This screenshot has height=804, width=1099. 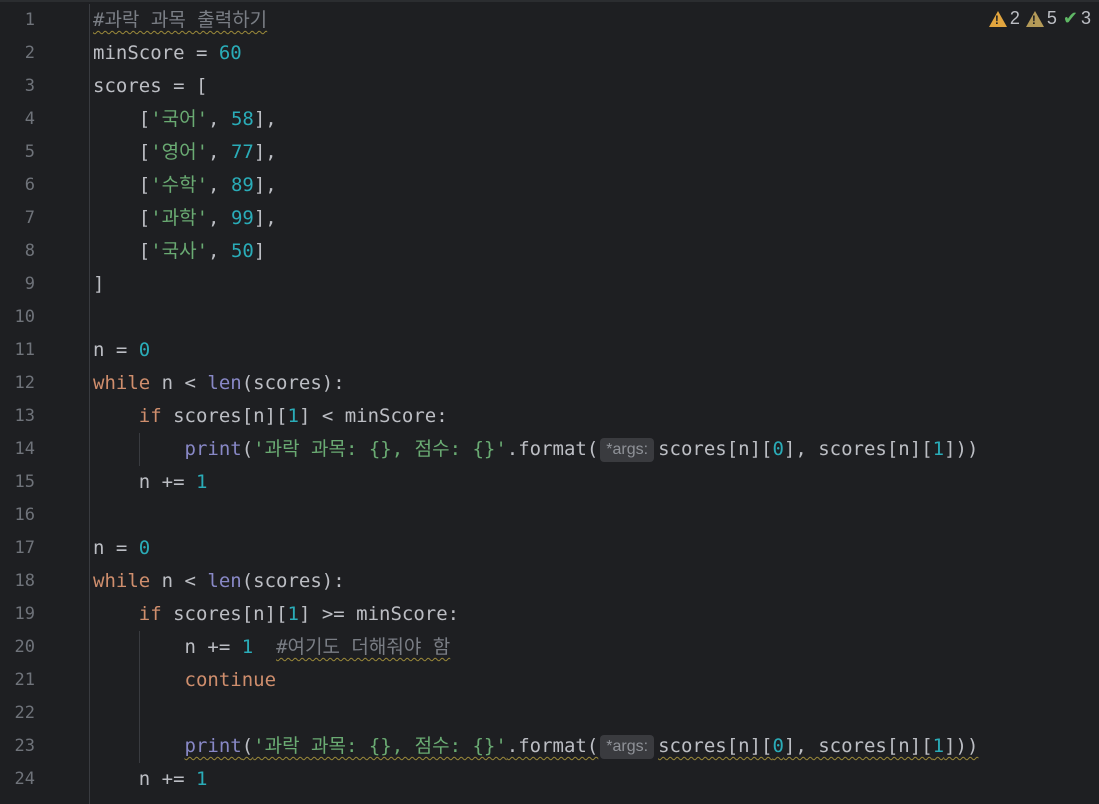 What do you see at coordinates (179, 119) in the screenshot?
I see `string-literal: '국어'` at bounding box center [179, 119].